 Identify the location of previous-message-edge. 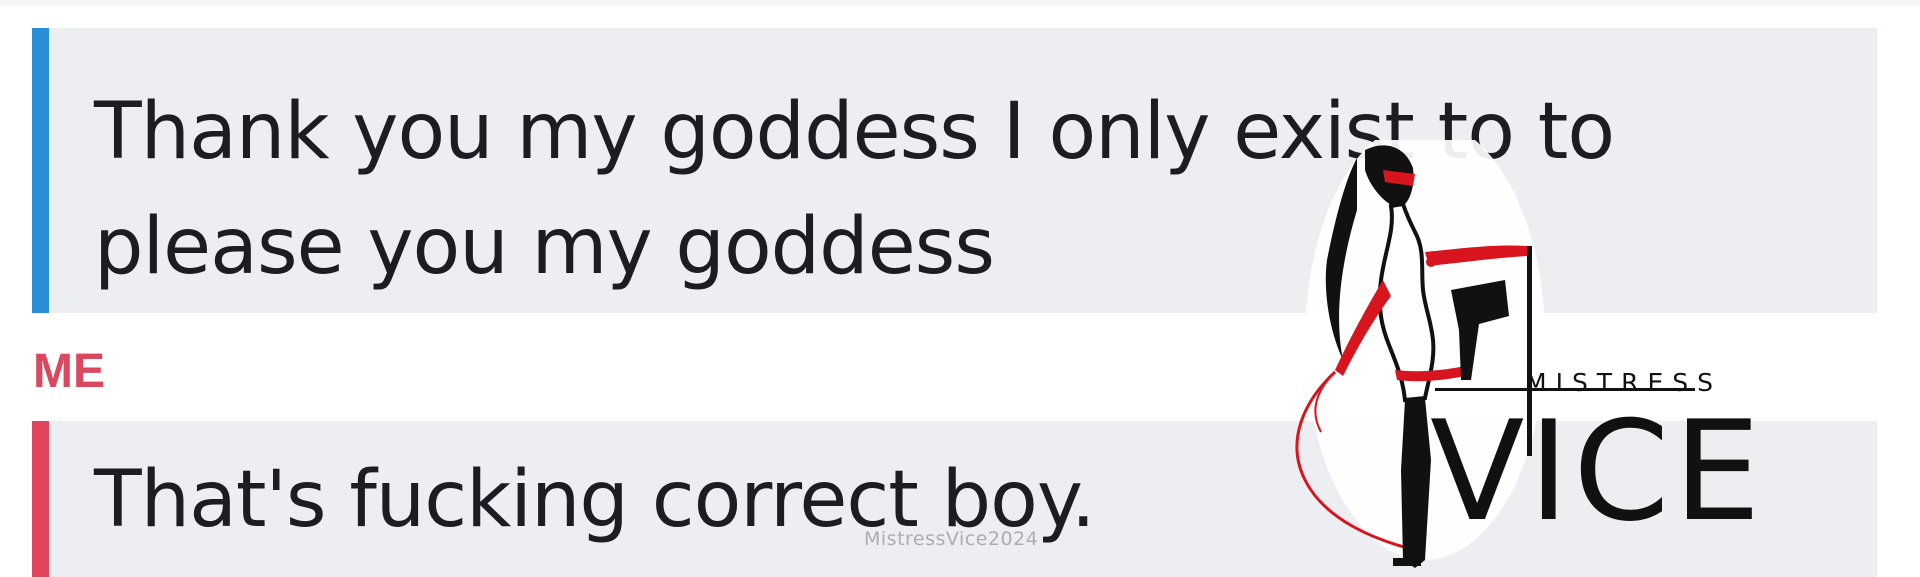
(960, 3).